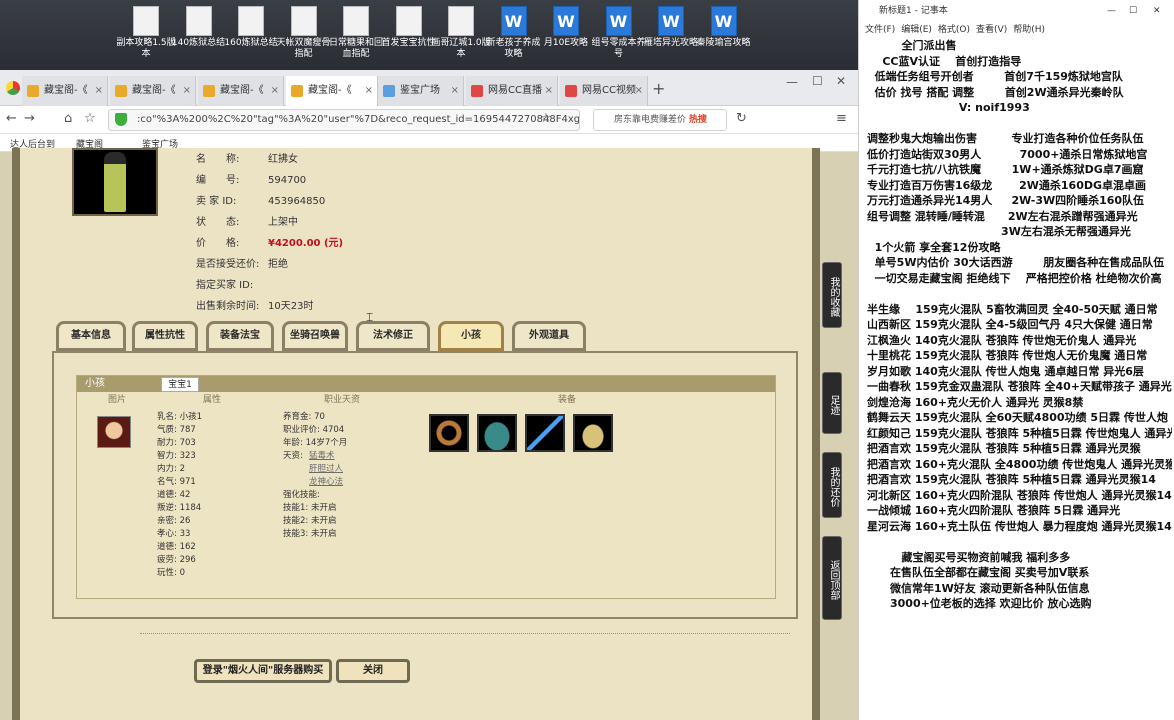  I want to click on detail-value: 拒绝, so click(278, 264).